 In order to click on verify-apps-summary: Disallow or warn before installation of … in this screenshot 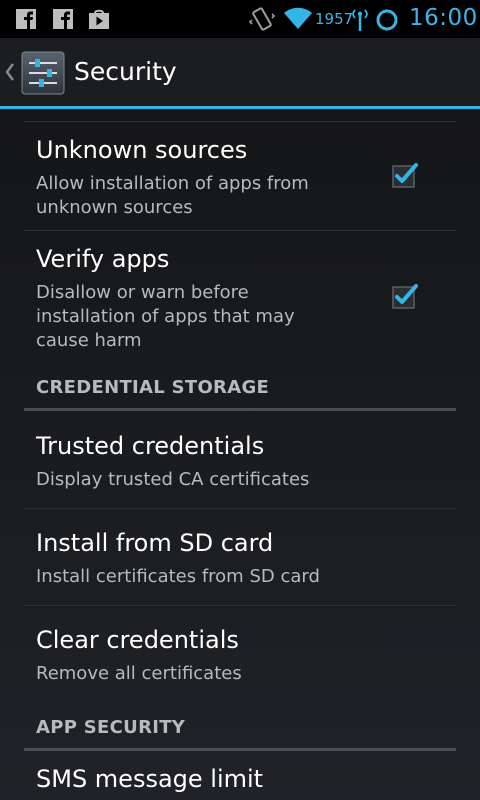, I will do `click(165, 316)`.